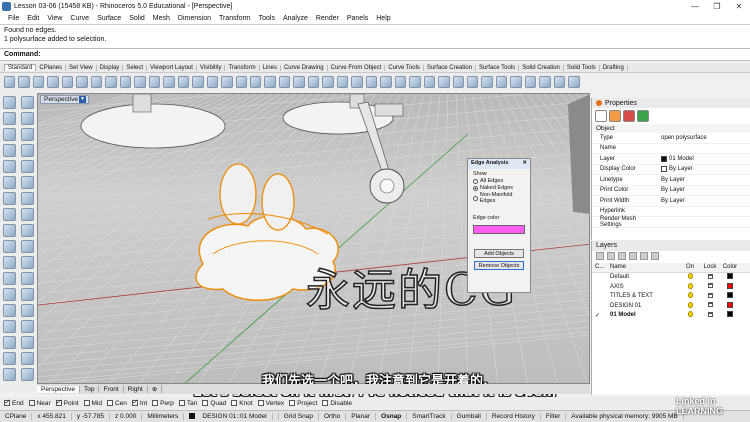 The width and height of the screenshot is (750, 422). I want to click on add-viewport-icon: ⊕, so click(155, 389).